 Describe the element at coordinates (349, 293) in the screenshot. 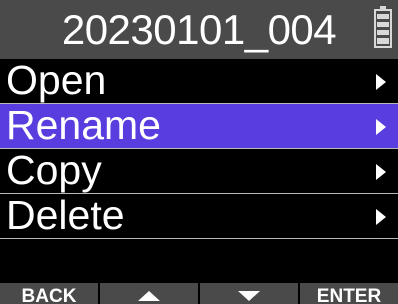

I see `enter-button: ENTER` at that location.